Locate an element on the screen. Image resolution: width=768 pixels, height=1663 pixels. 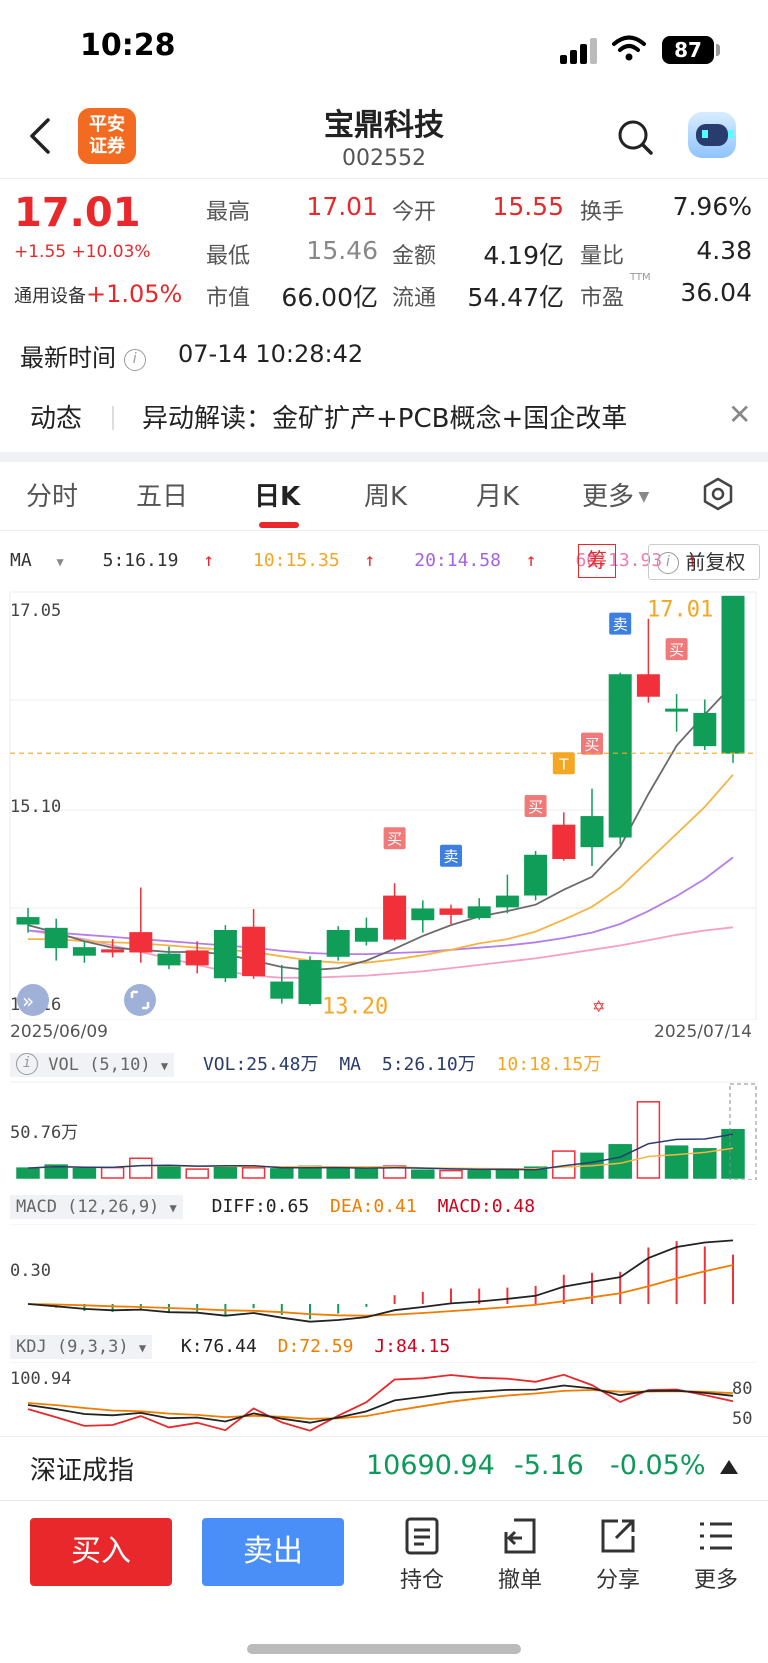
tab-five-day: 五日 is located at coordinates (162, 494).